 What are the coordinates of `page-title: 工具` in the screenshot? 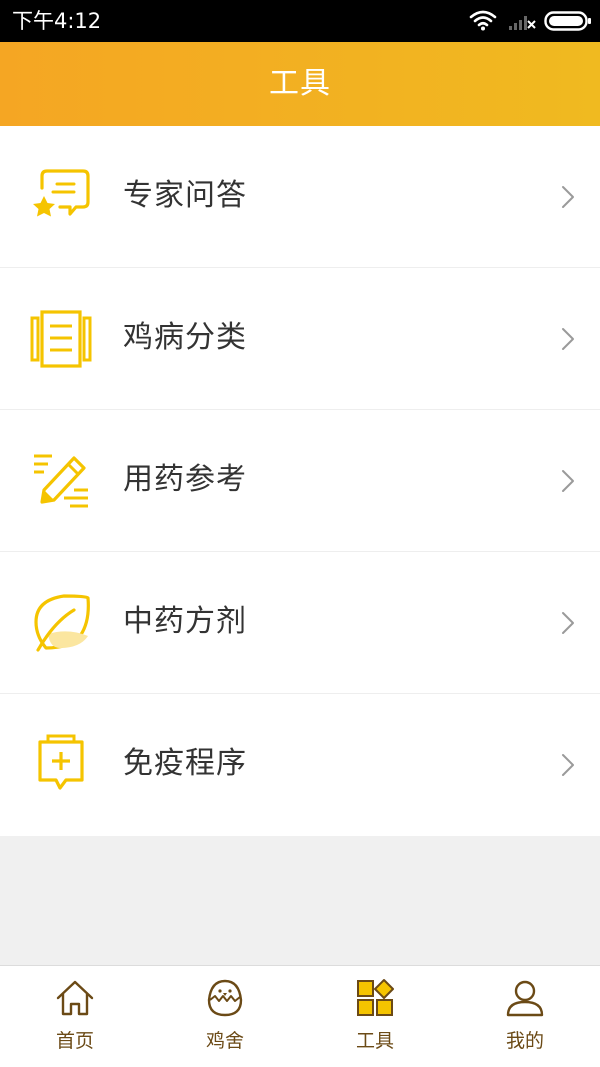 It's located at (300, 83).